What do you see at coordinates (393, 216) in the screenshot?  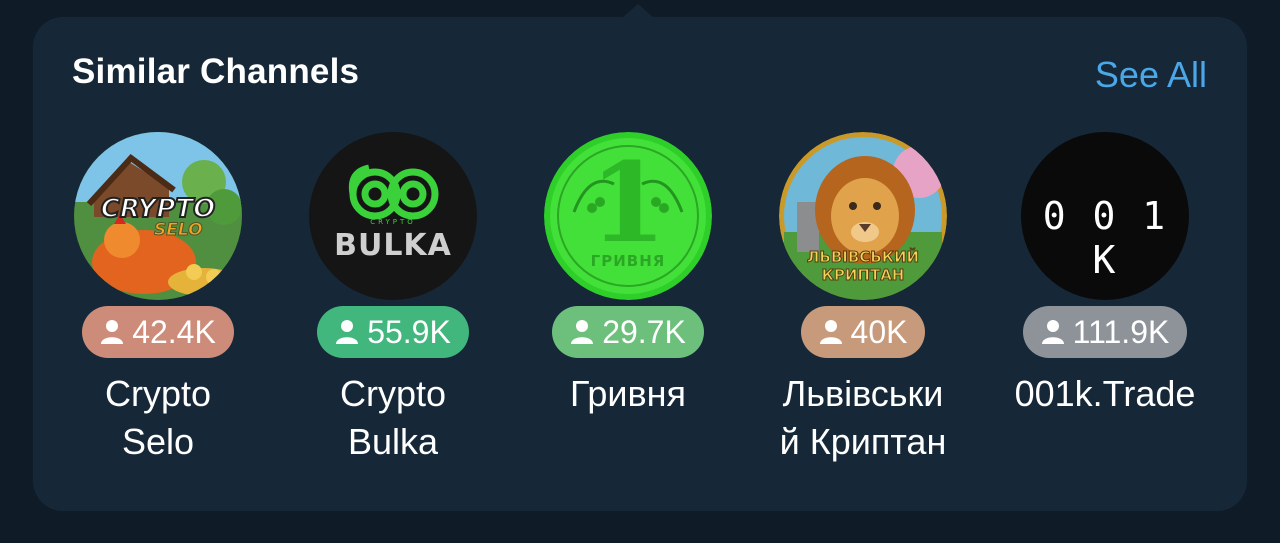 I see `bulka-logo-avatar: BULKA CRYPTO` at bounding box center [393, 216].